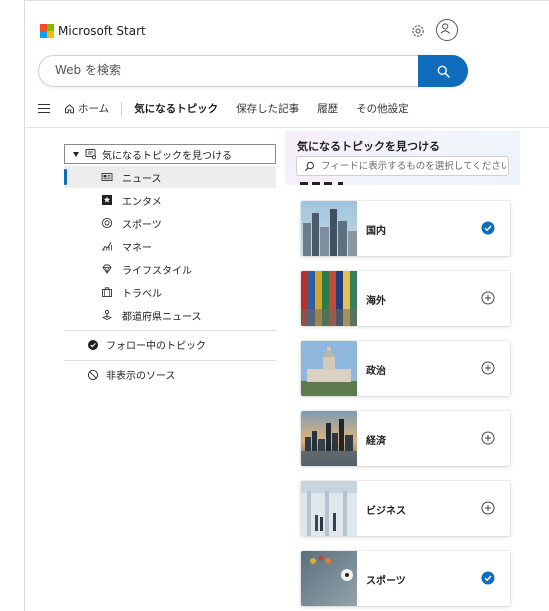 Image resolution: width=549 pixels, height=611 pixels. I want to click on web-search-box, so click(253, 71).